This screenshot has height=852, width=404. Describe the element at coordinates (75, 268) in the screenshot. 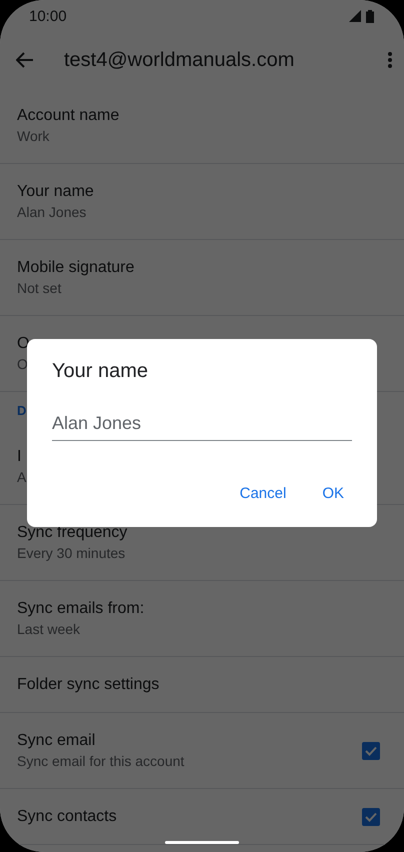

I see `setting-title: Mobile signature` at that location.